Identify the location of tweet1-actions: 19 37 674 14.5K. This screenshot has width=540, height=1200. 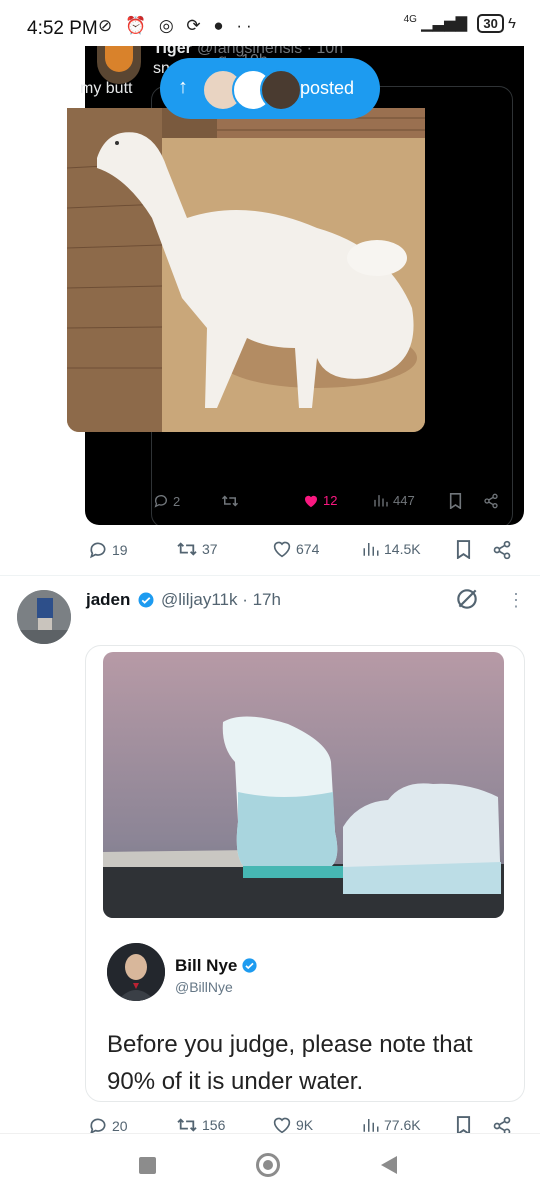
(303, 551).